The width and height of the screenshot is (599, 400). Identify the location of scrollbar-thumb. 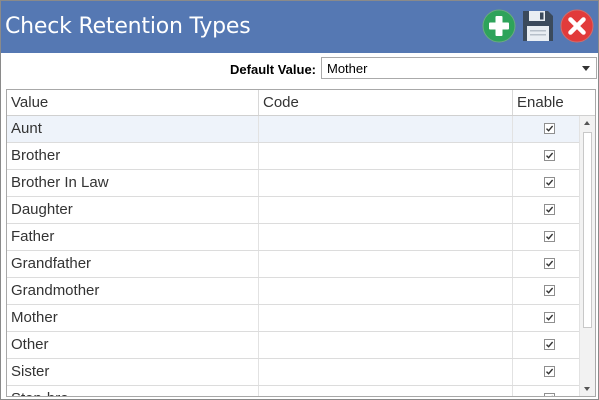
(587, 230).